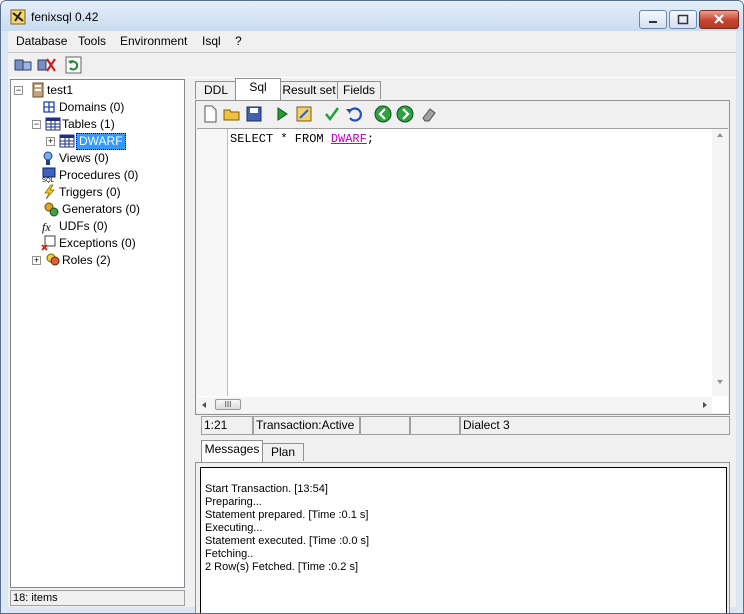 The width and height of the screenshot is (744, 614). Describe the element at coordinates (229, 554) in the screenshot. I see `message-line: Fetching..` at that location.